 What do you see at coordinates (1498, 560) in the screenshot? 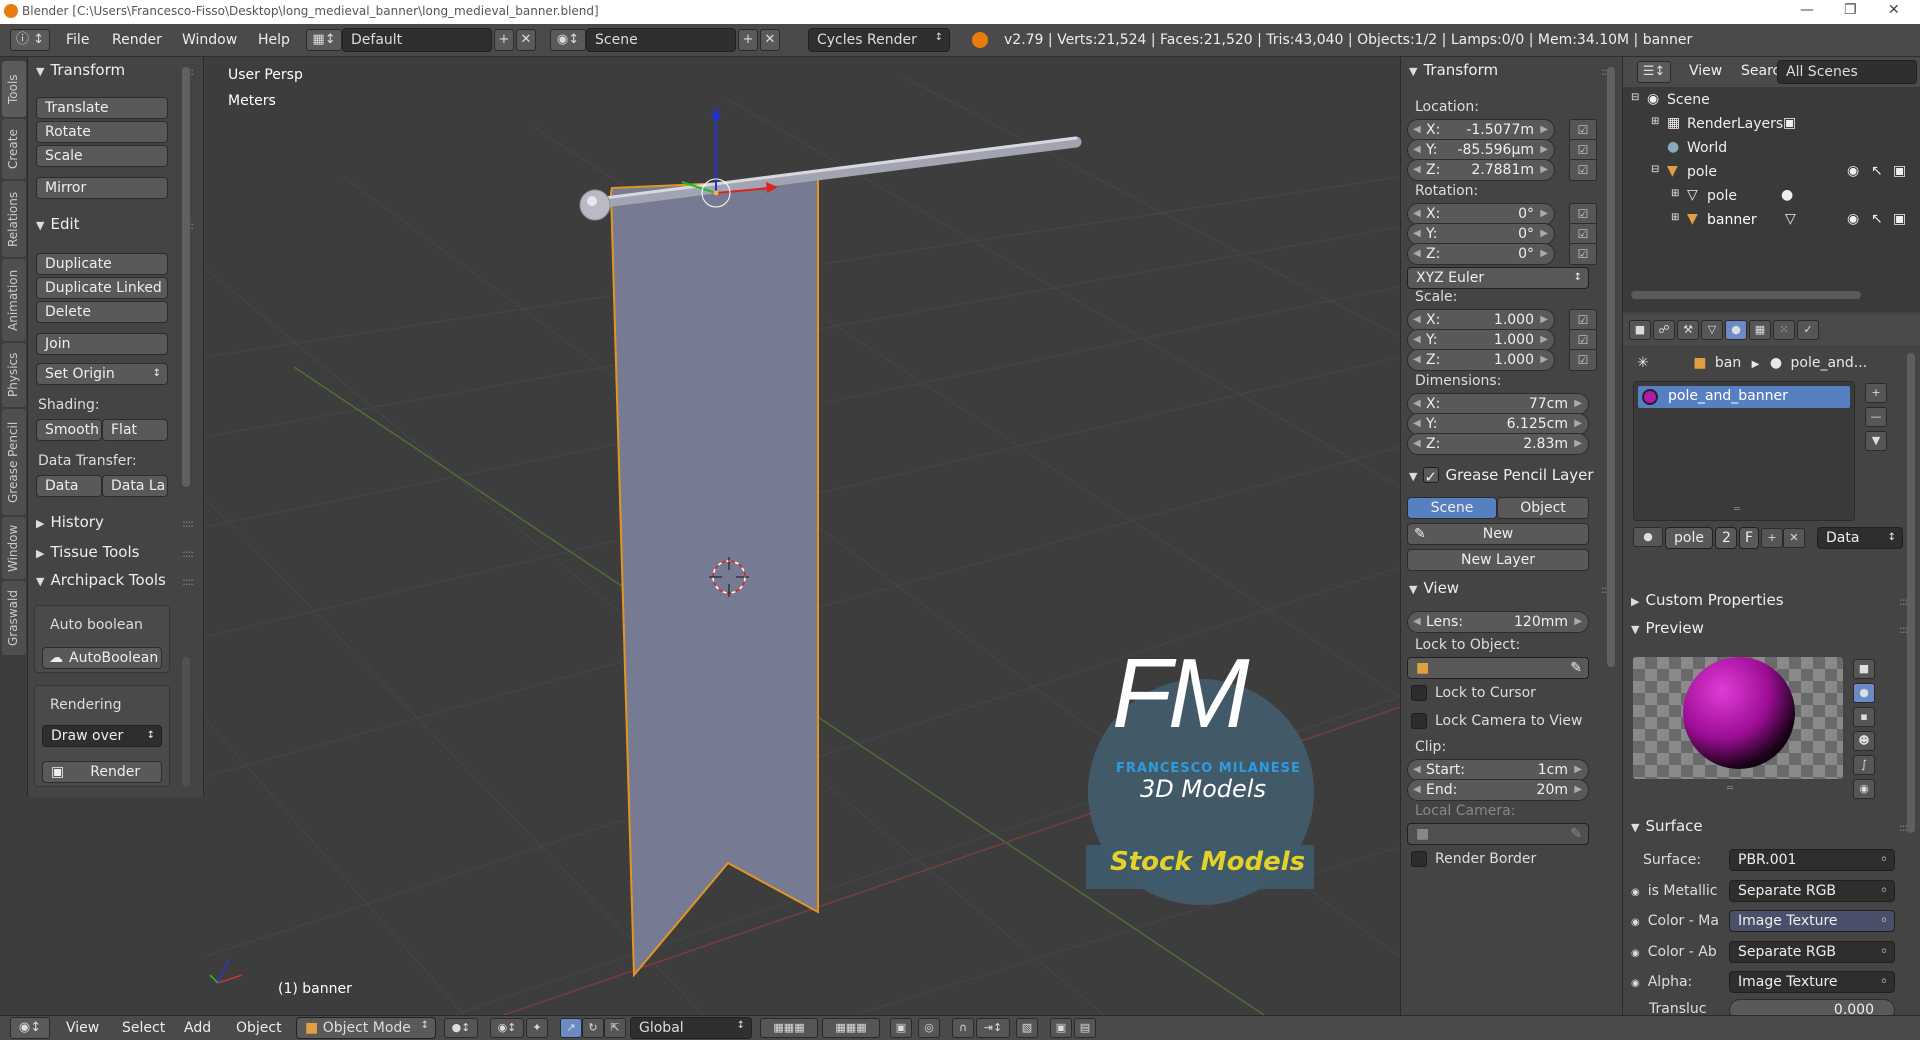
I see `gp-new-layer-button: New Layer` at bounding box center [1498, 560].